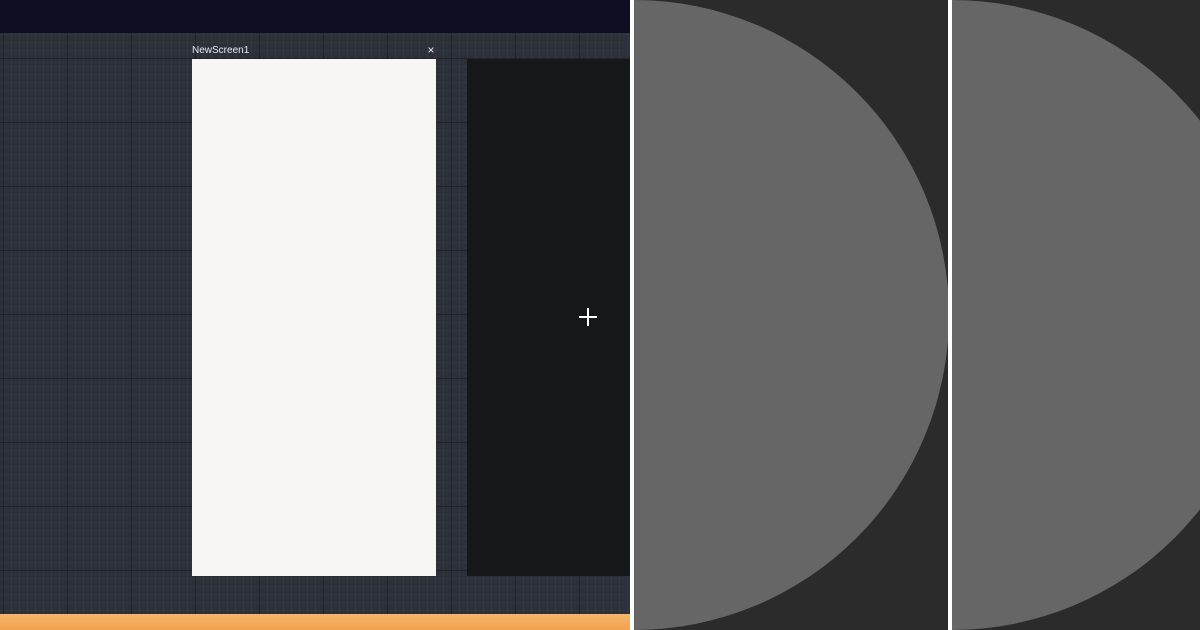 This screenshot has width=1200, height=630. Describe the element at coordinates (221, 50) in the screenshot. I see `screen-title: NewScreen1` at that location.